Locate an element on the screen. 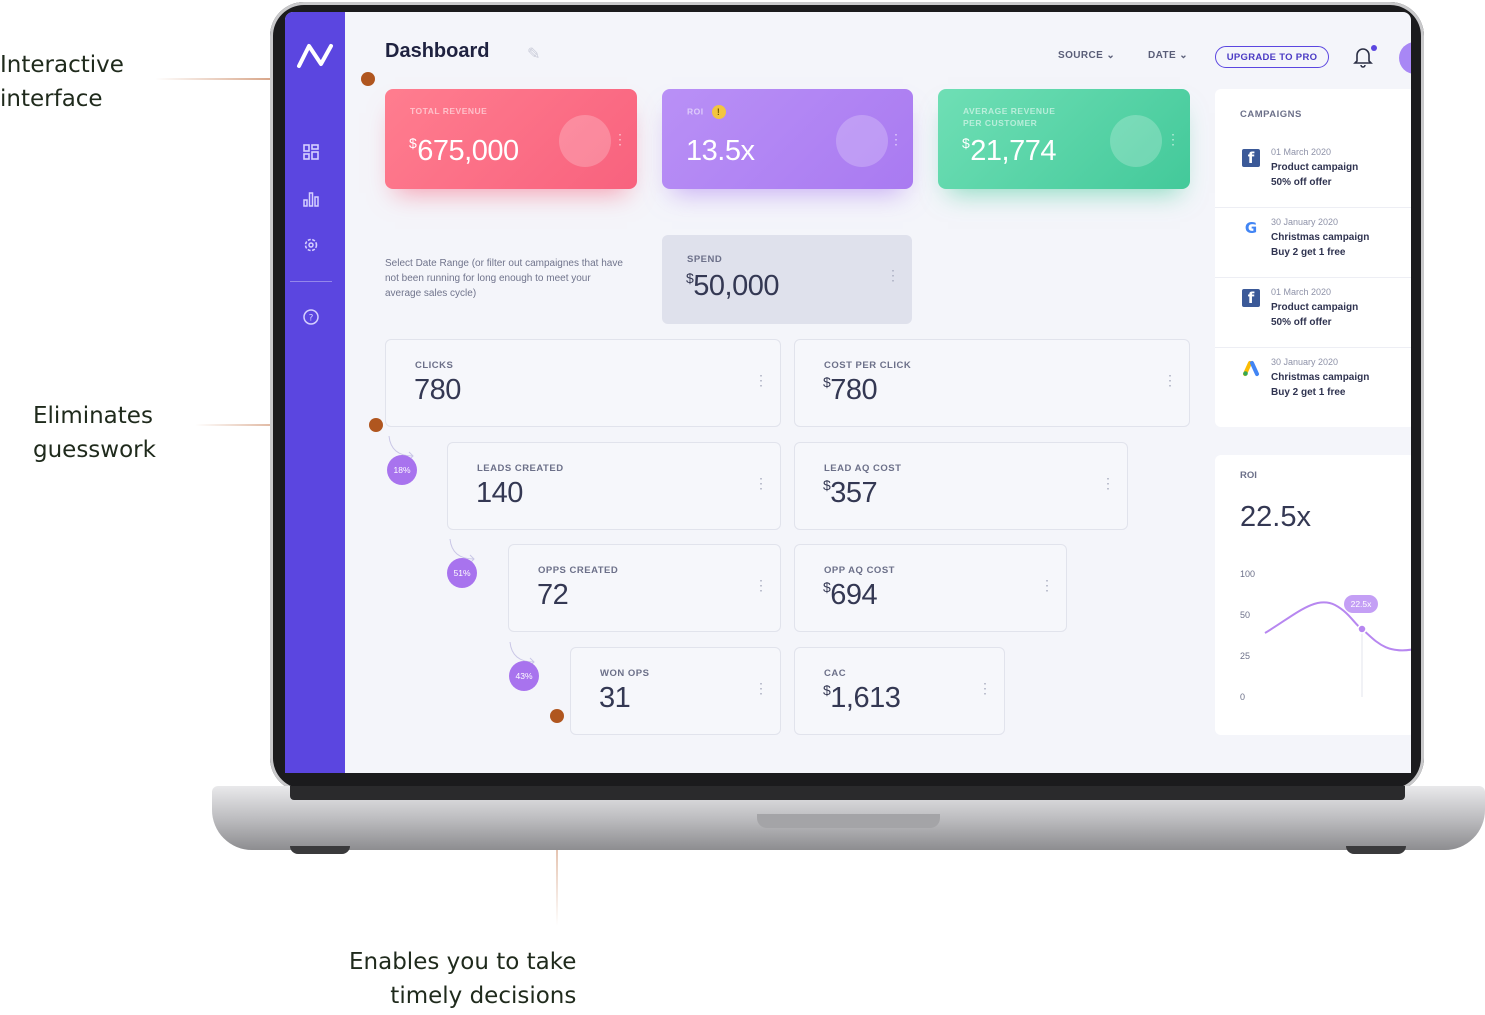  opp-aq-cost-value: $694 is located at coordinates (850, 595).